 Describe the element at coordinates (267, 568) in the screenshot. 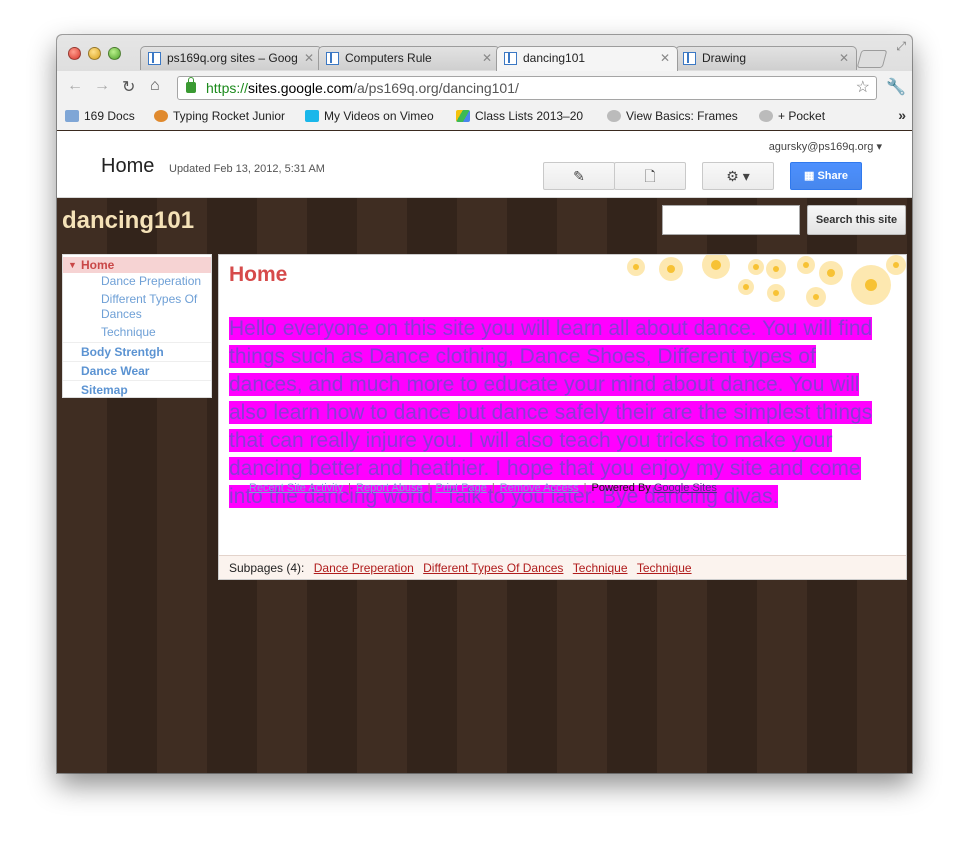

I see `subpages-label: Subpages (4):` at that location.